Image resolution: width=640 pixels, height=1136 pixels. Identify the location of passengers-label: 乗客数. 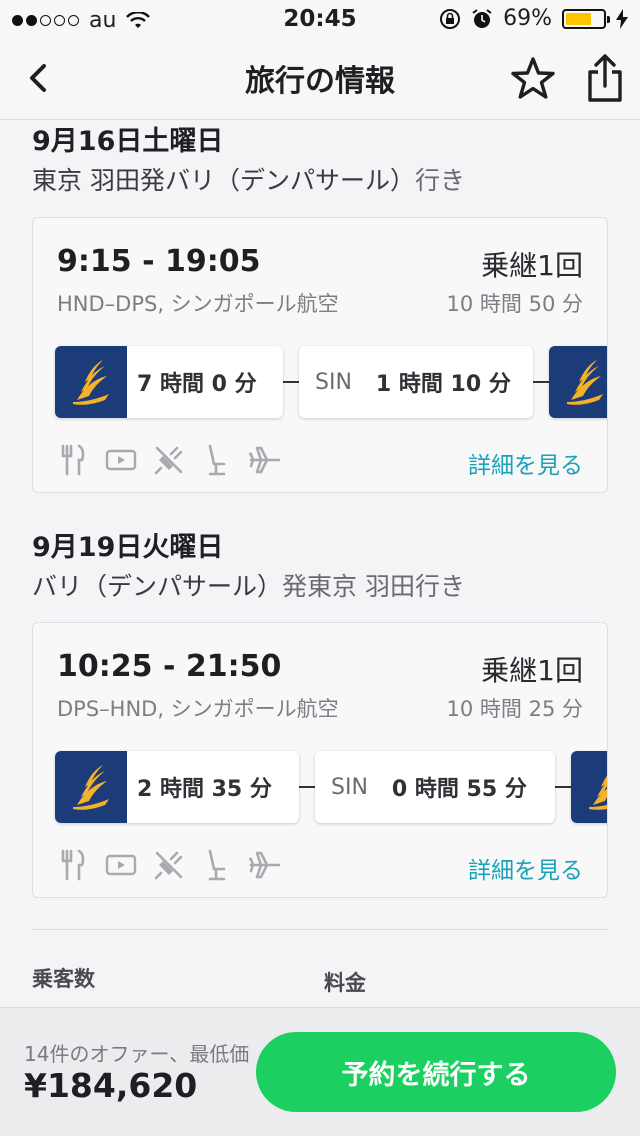
(63, 979).